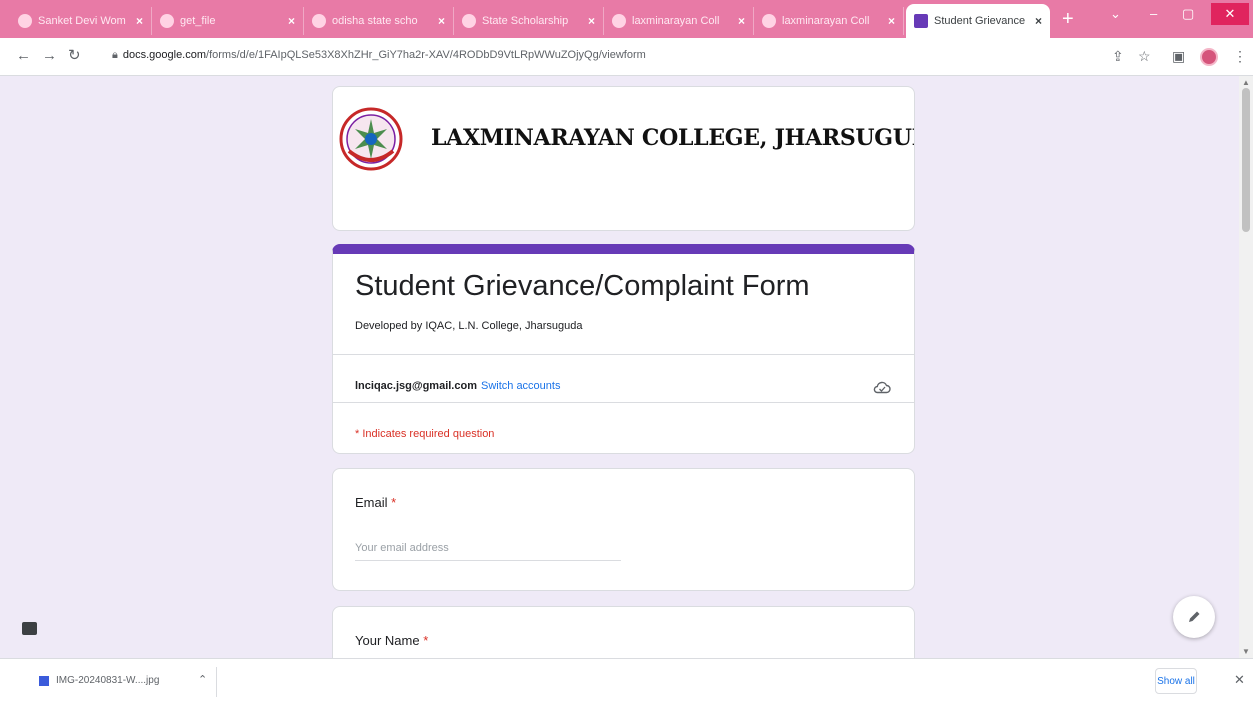  What do you see at coordinates (107, 680) in the screenshot?
I see `download-file-name: IMG-20240831-W....jpg` at bounding box center [107, 680].